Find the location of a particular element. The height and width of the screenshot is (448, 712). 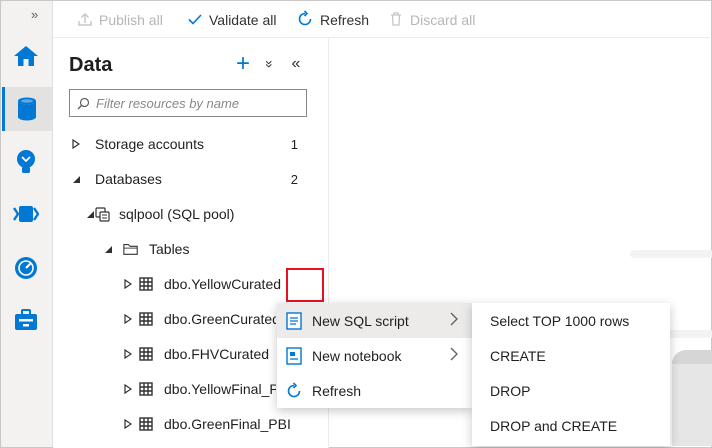

more-actions-highlight is located at coordinates (305, 285).